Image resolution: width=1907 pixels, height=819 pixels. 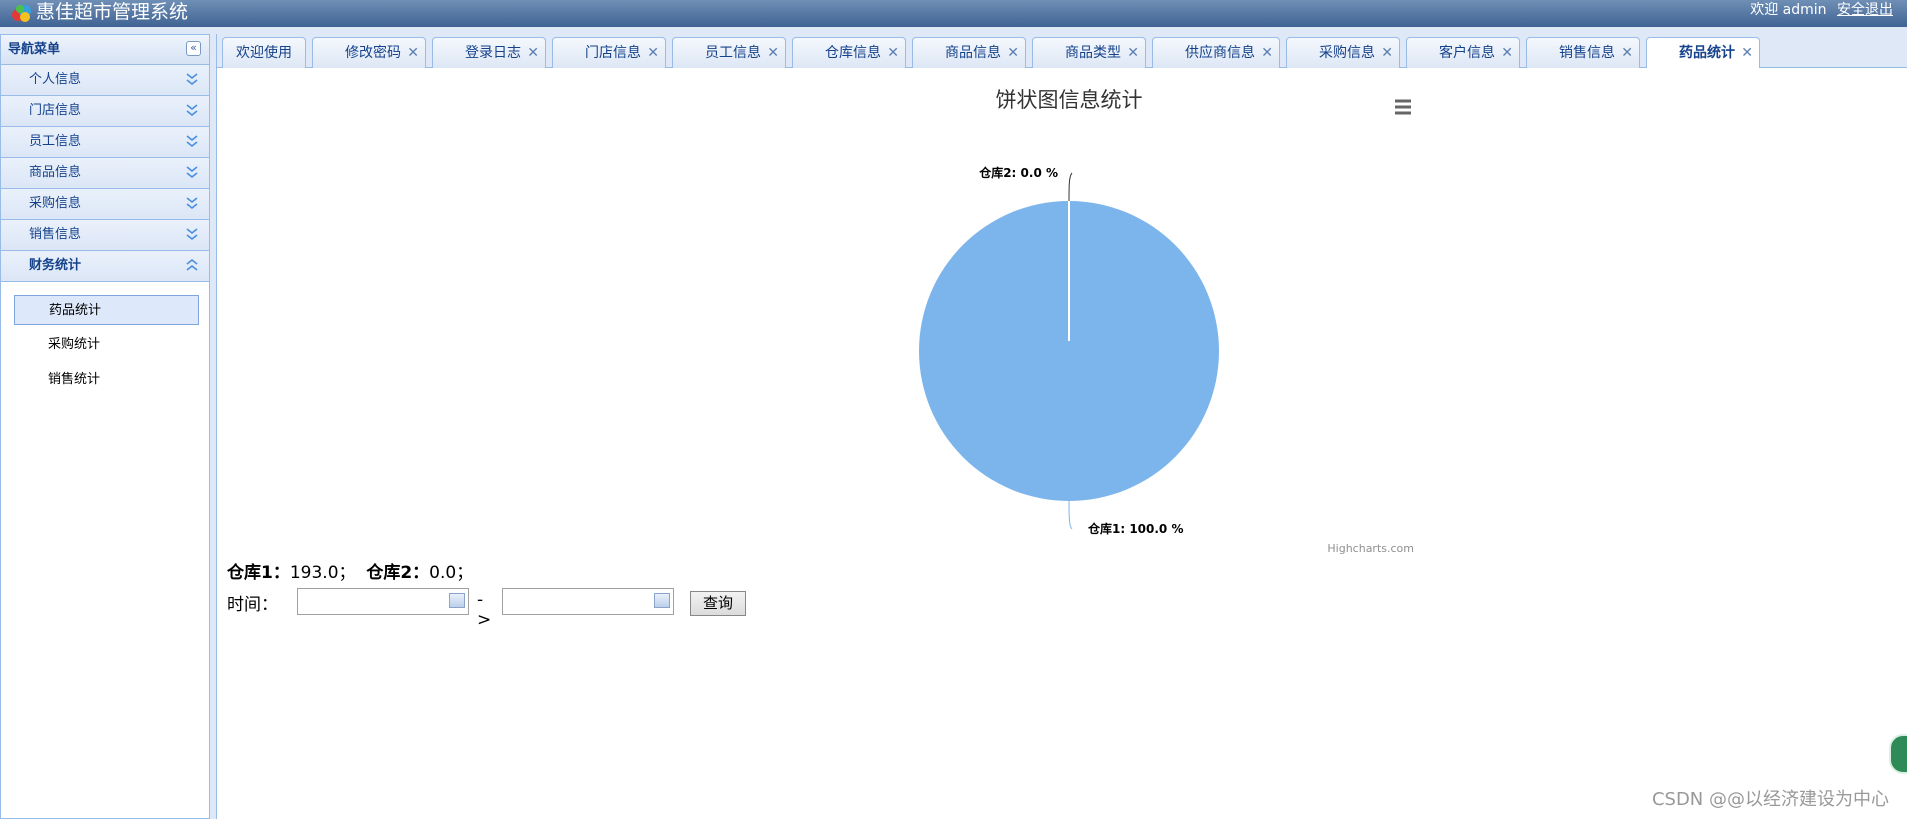 I want to click on collapse-sidebar-button: «, so click(x=193, y=48).